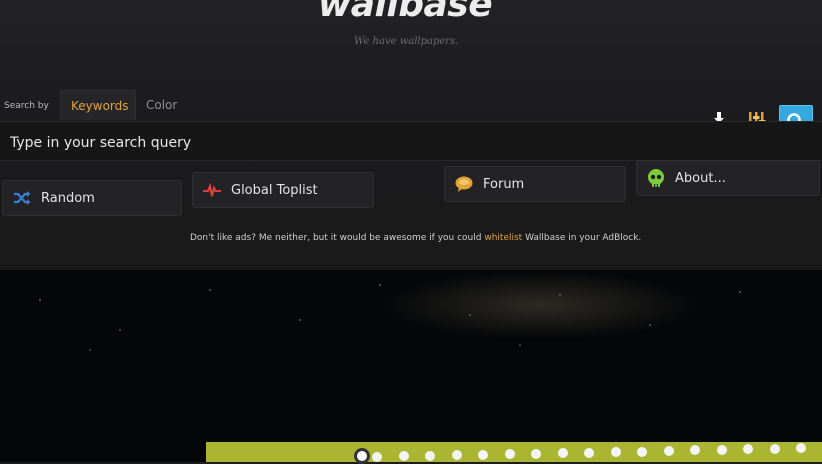  I want to click on pulse-icon, so click(212, 190).